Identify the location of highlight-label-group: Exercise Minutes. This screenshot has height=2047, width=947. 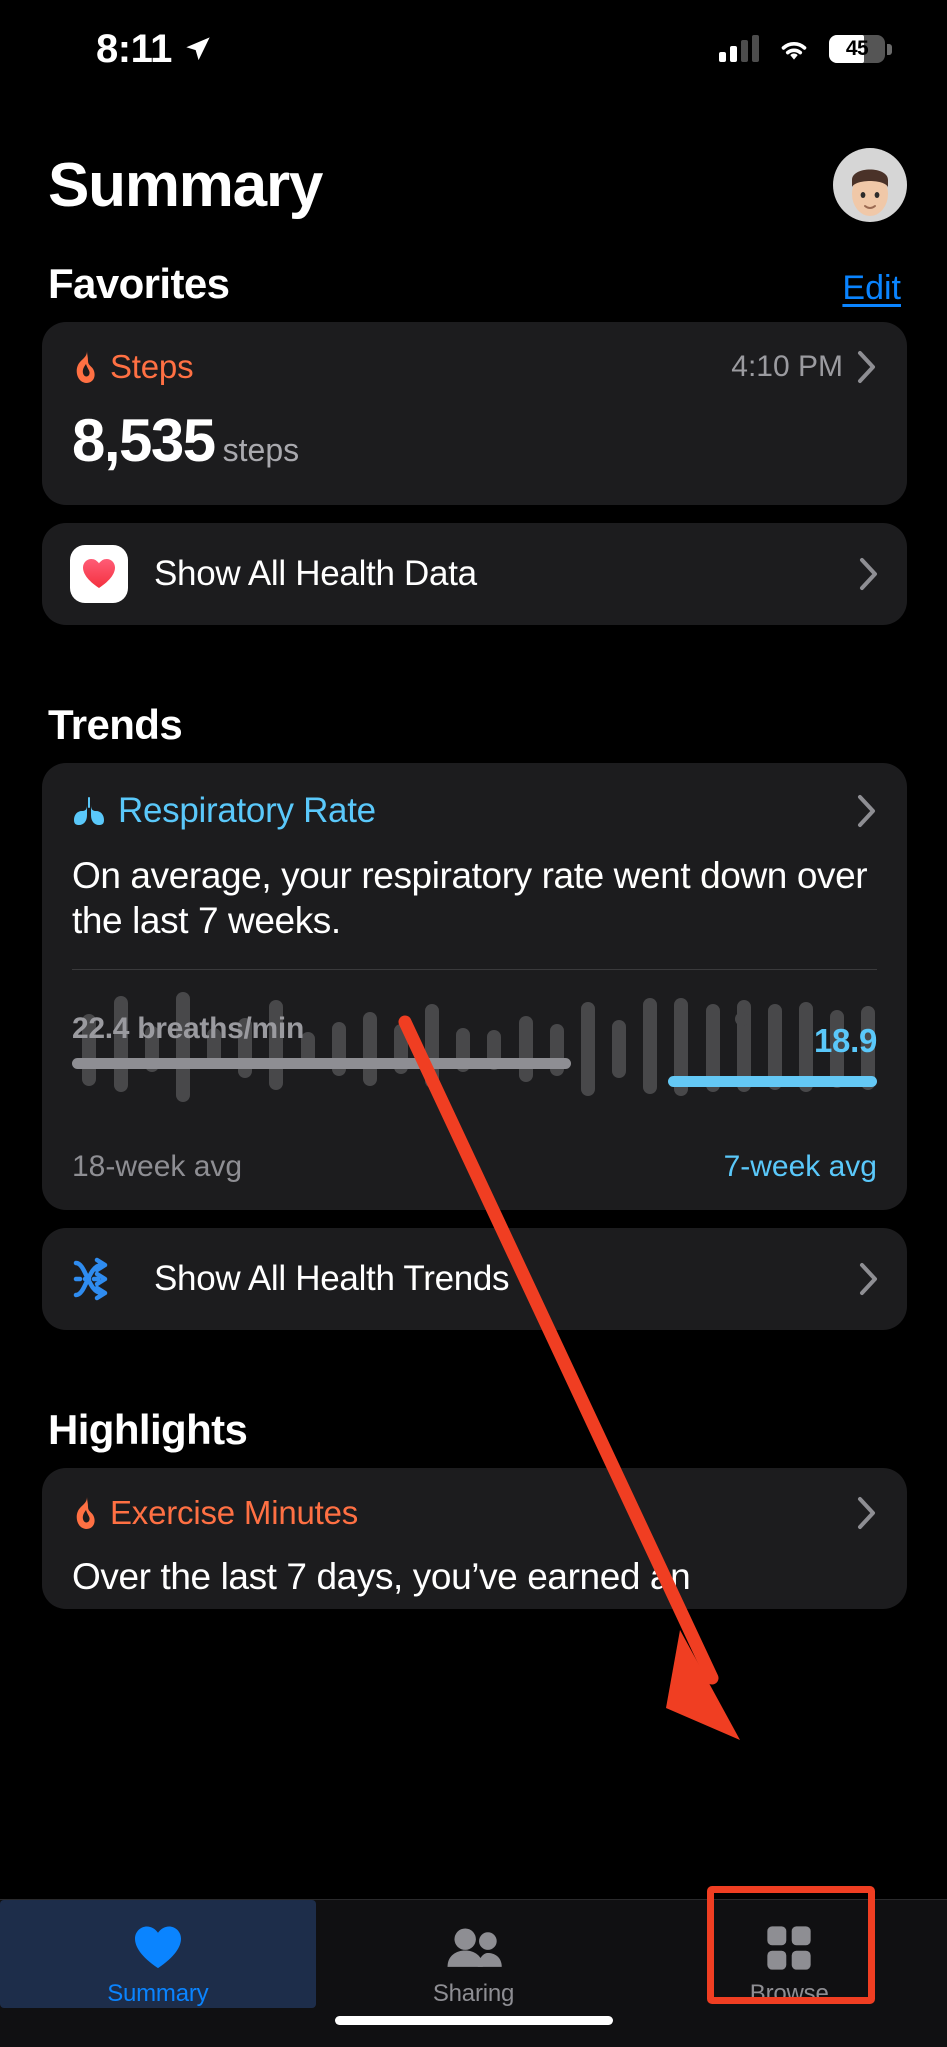
(215, 1513).